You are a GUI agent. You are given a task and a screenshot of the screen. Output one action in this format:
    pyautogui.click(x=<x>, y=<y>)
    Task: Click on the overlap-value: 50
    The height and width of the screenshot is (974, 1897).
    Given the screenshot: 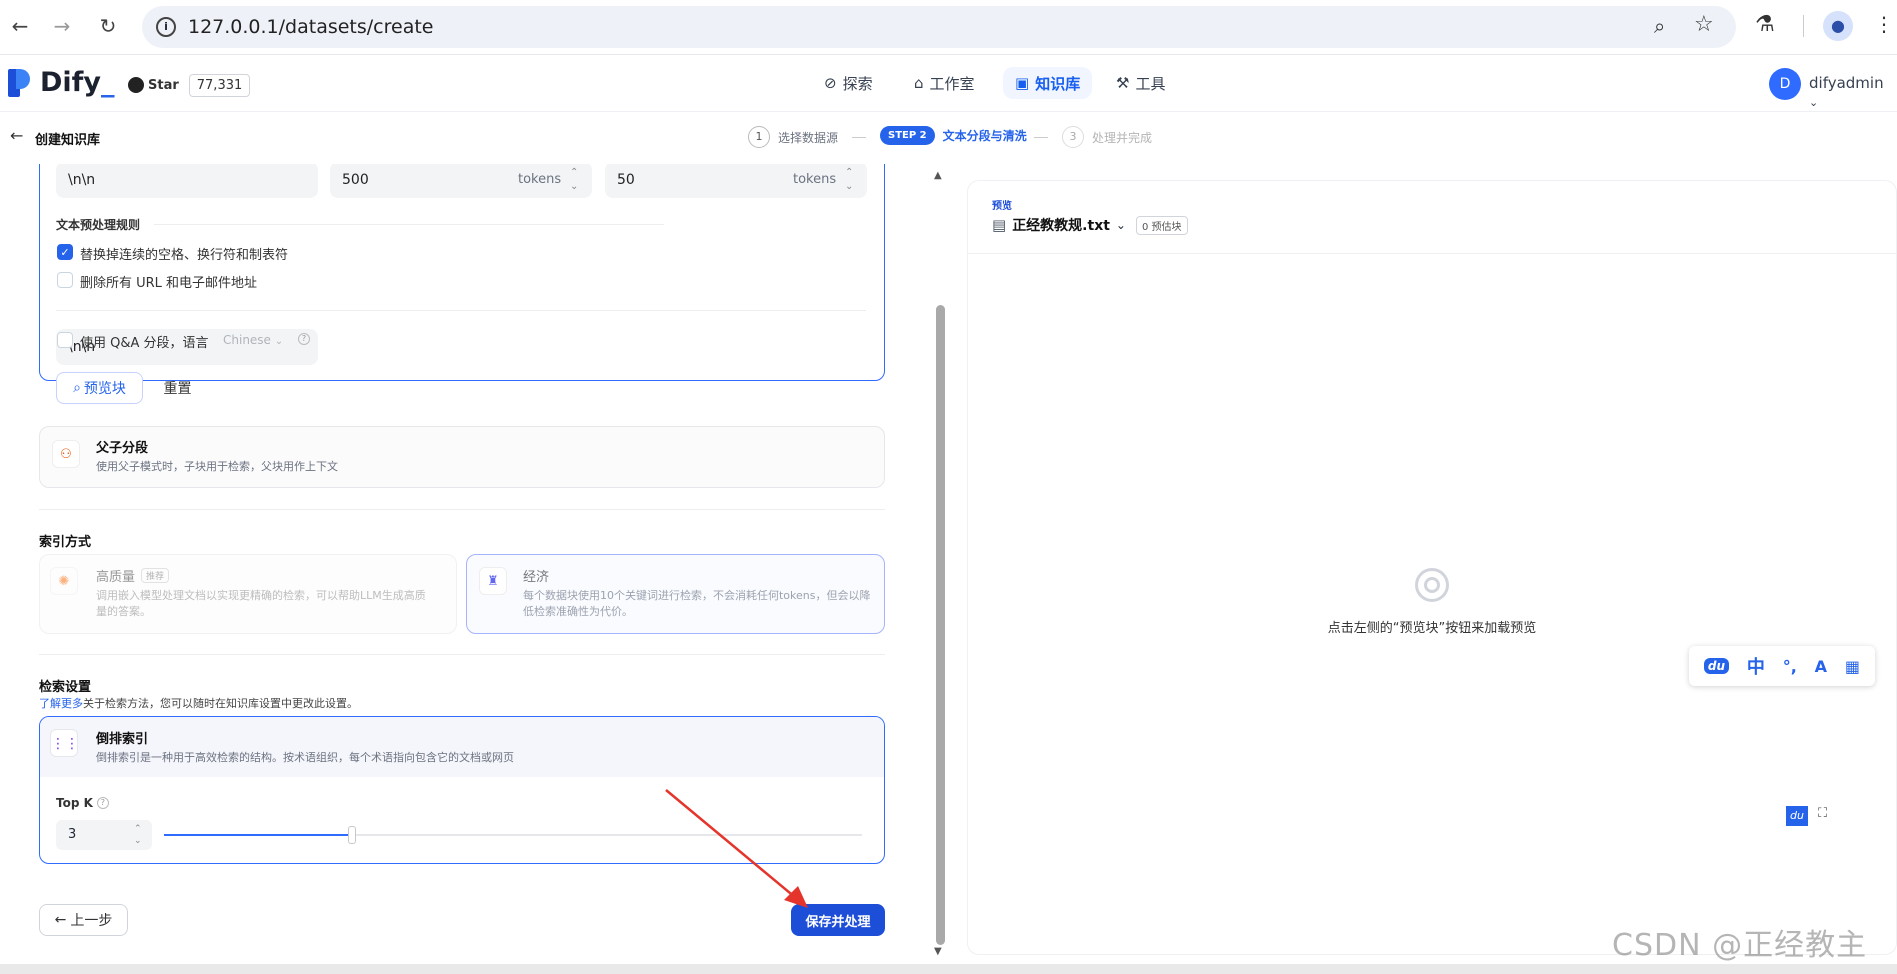 What is the action you would take?
    pyautogui.click(x=626, y=180)
    